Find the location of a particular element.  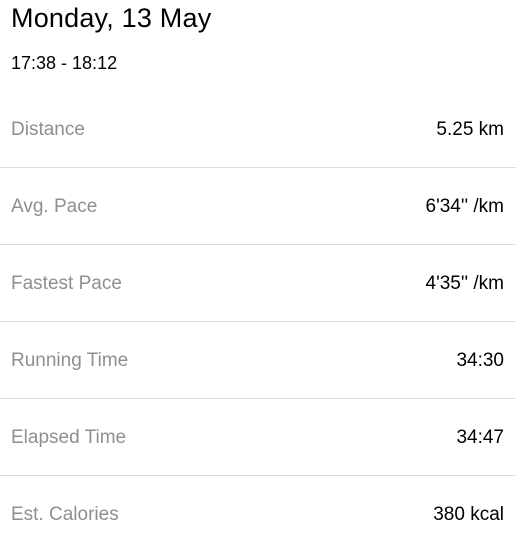

workout-header: Monday, 13 May 17:38 - 18:12 is located at coordinates (258, 37).